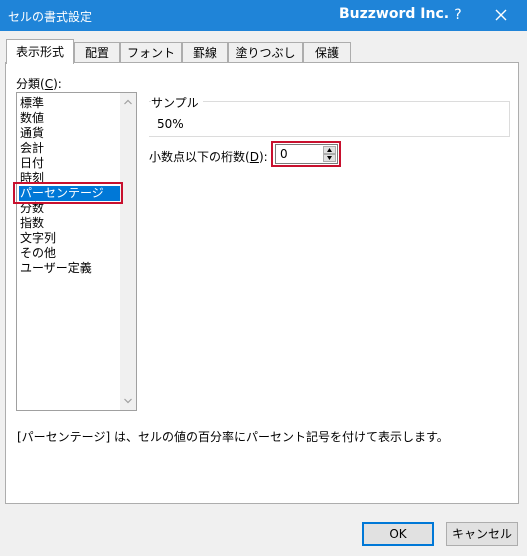 Image resolution: width=527 pixels, height=556 pixels. I want to click on sample-group-border, so click(329, 119).